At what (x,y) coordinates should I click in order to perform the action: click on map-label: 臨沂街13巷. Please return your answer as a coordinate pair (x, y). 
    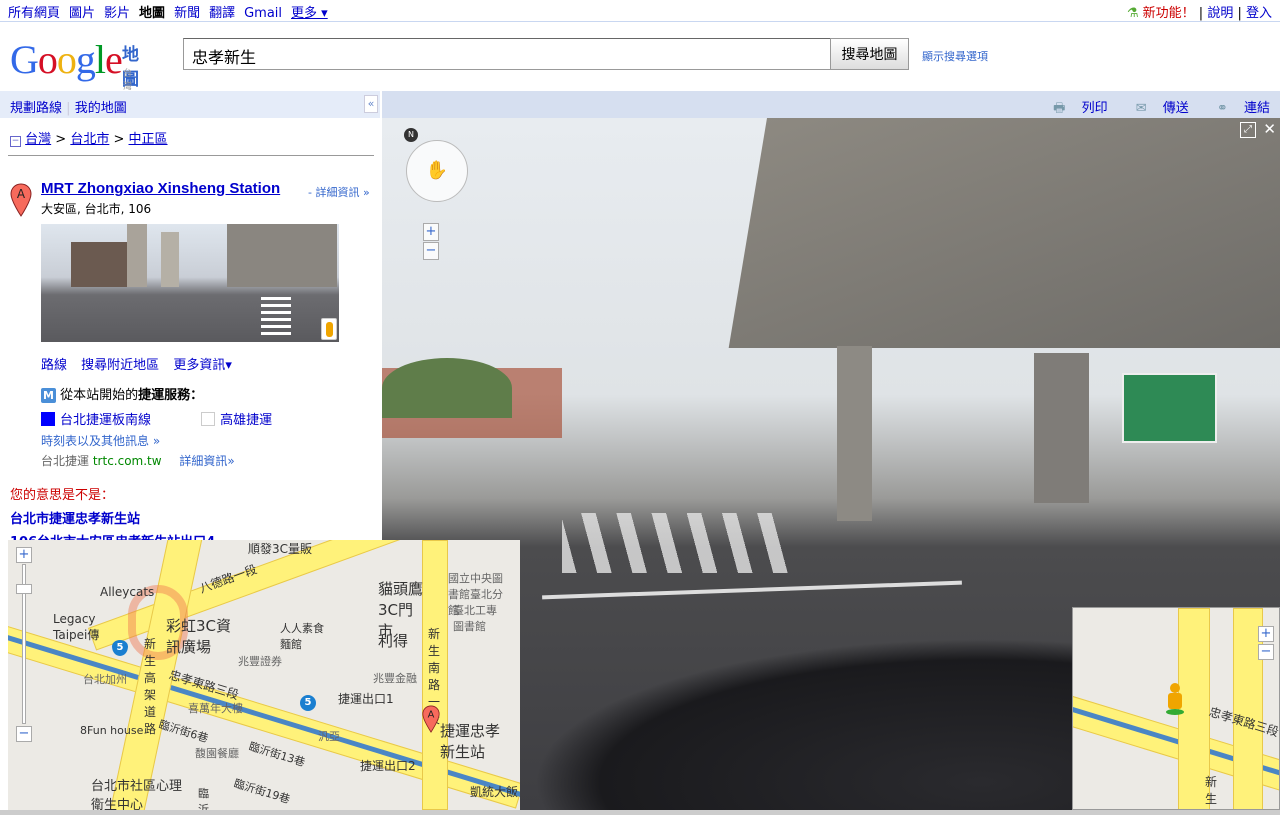
    Looking at the image, I should click on (277, 754).